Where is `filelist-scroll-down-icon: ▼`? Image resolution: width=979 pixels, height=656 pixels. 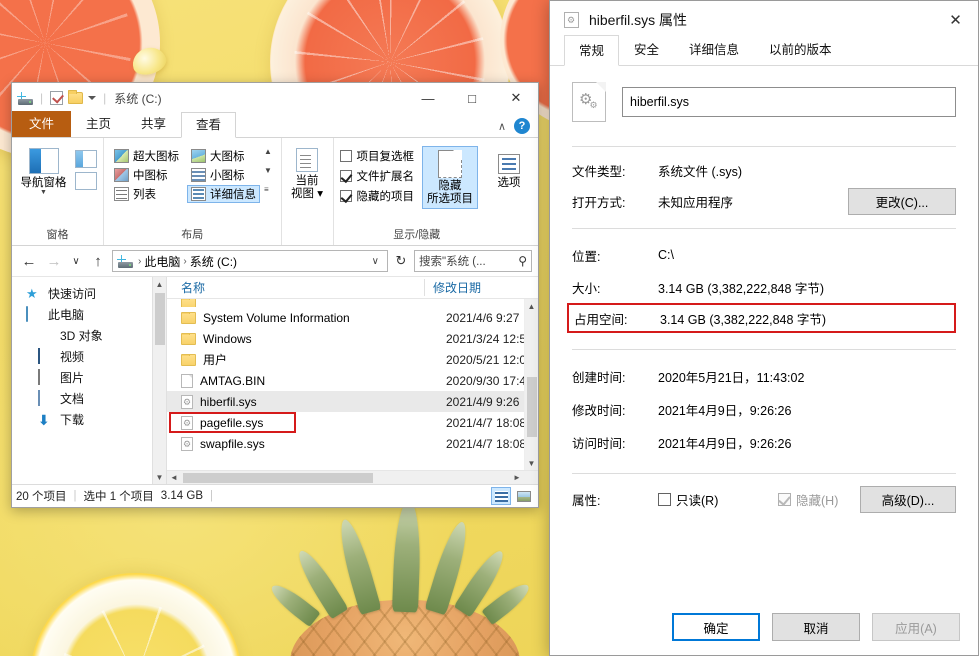 filelist-scroll-down-icon: ▼ is located at coordinates (531, 463).